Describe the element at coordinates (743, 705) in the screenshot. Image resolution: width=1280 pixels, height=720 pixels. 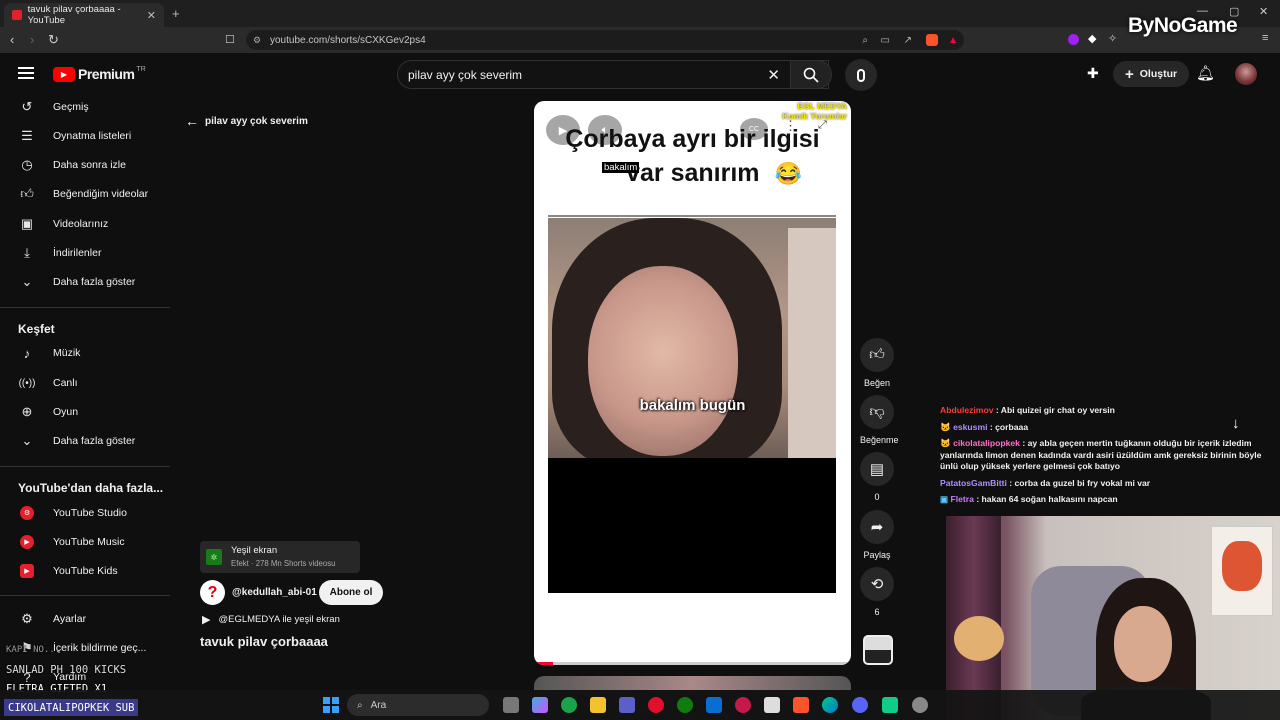
I see `media-icon` at that location.